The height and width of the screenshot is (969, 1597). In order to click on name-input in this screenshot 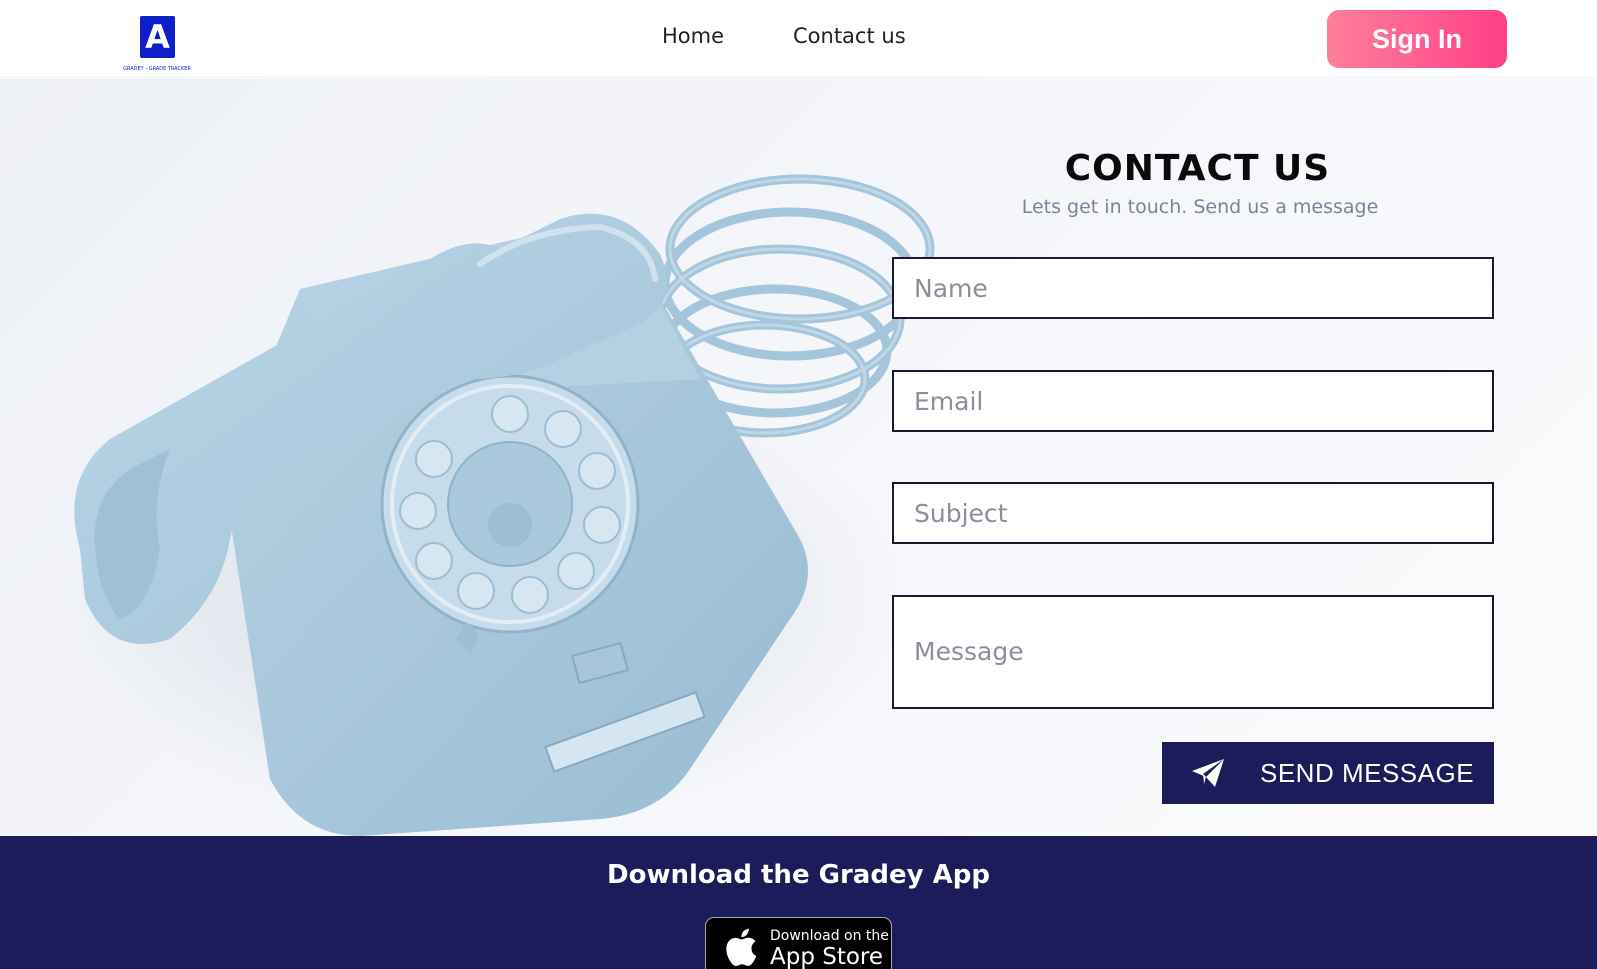, I will do `click(1193, 288)`.